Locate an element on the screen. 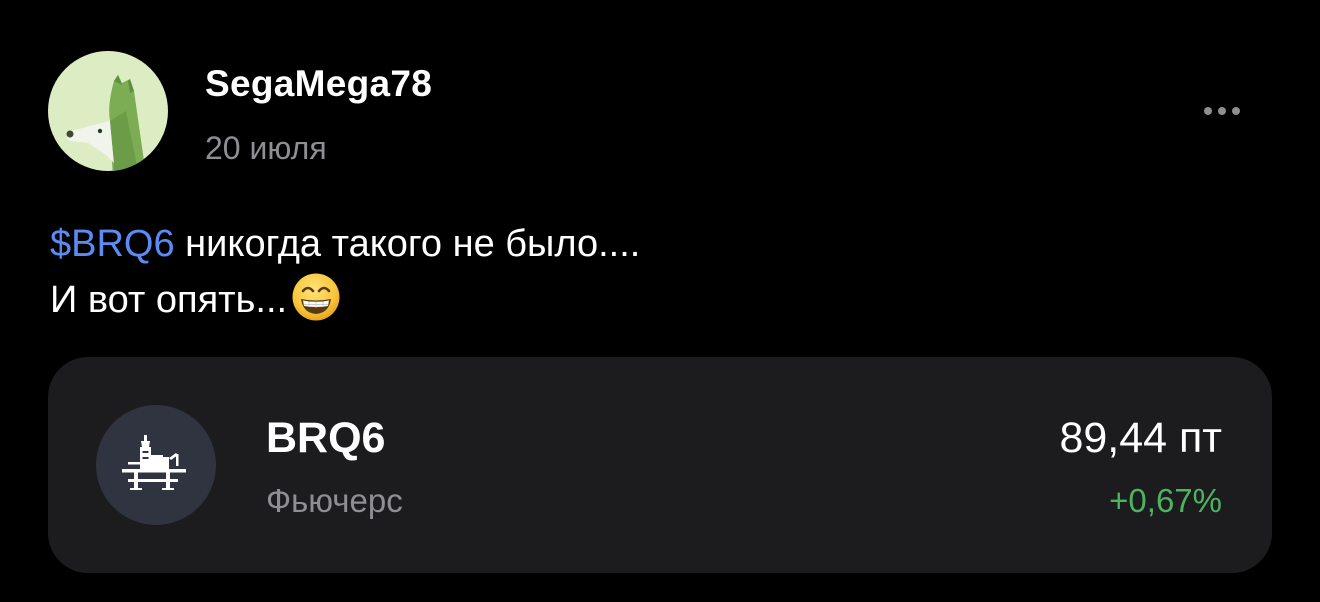 This screenshot has width=1320, height=602. post-date: 20 июля is located at coordinates (266, 148).